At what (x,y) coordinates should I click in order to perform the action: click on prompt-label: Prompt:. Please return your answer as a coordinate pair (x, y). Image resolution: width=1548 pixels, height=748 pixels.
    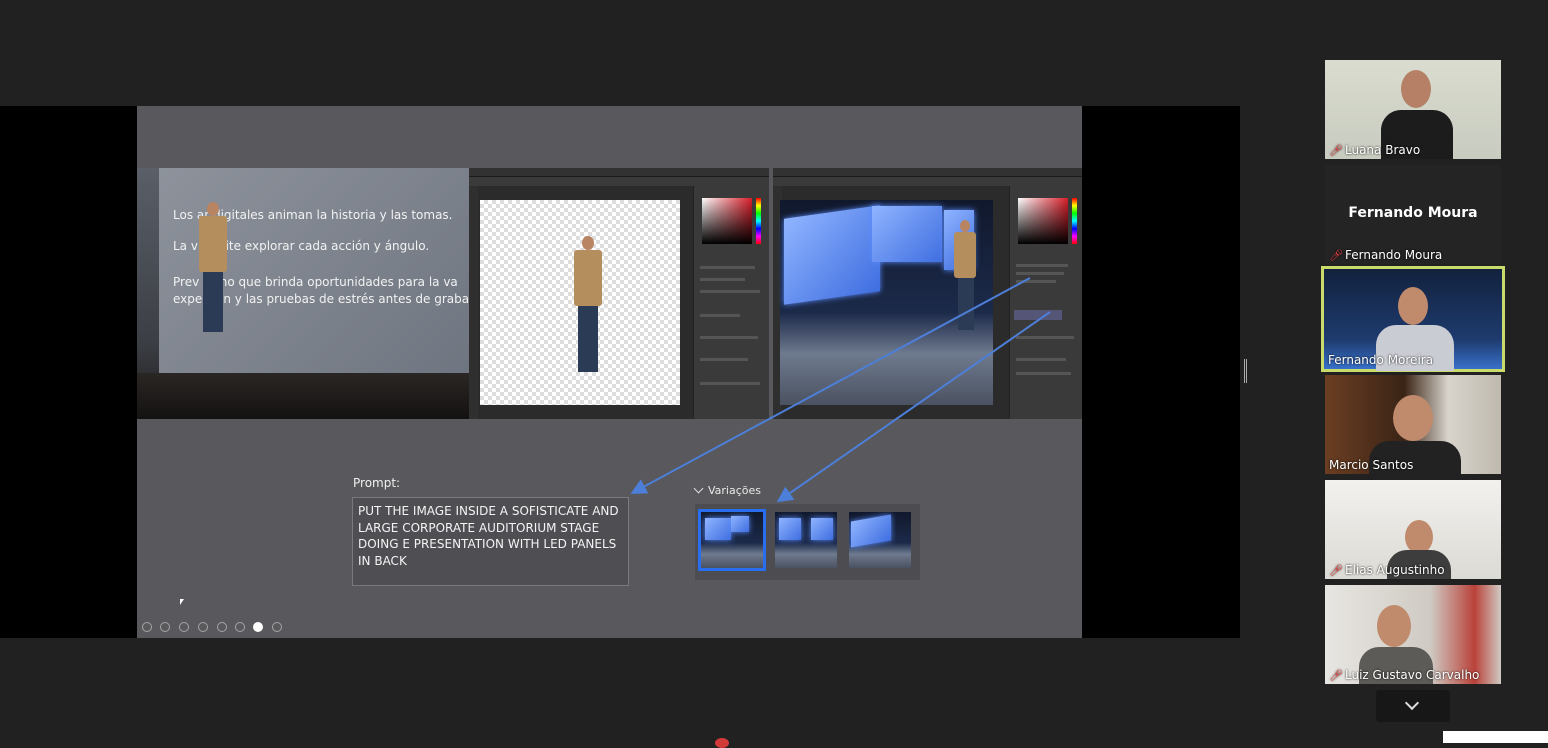
    Looking at the image, I should click on (377, 483).